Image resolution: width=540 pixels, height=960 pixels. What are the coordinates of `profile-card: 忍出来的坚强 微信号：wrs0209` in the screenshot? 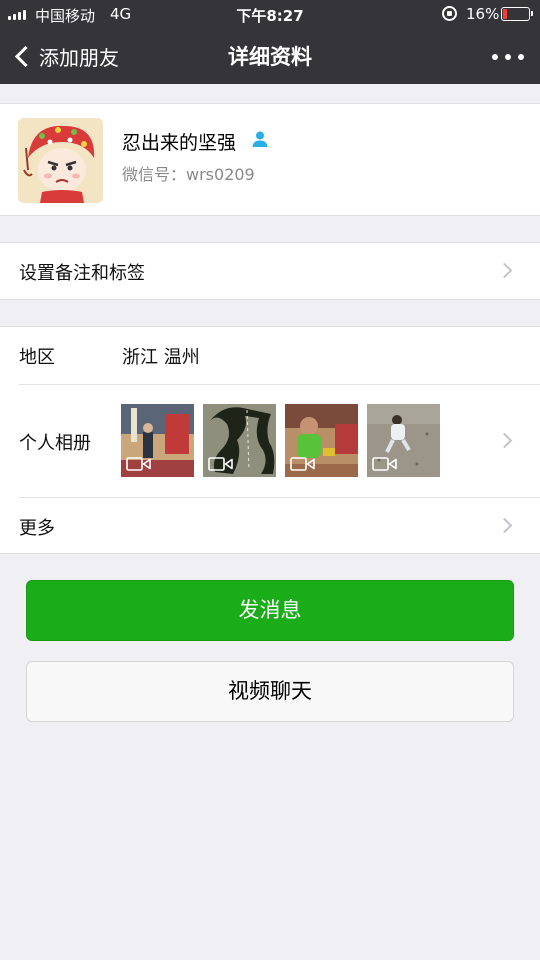 It's located at (270, 159).